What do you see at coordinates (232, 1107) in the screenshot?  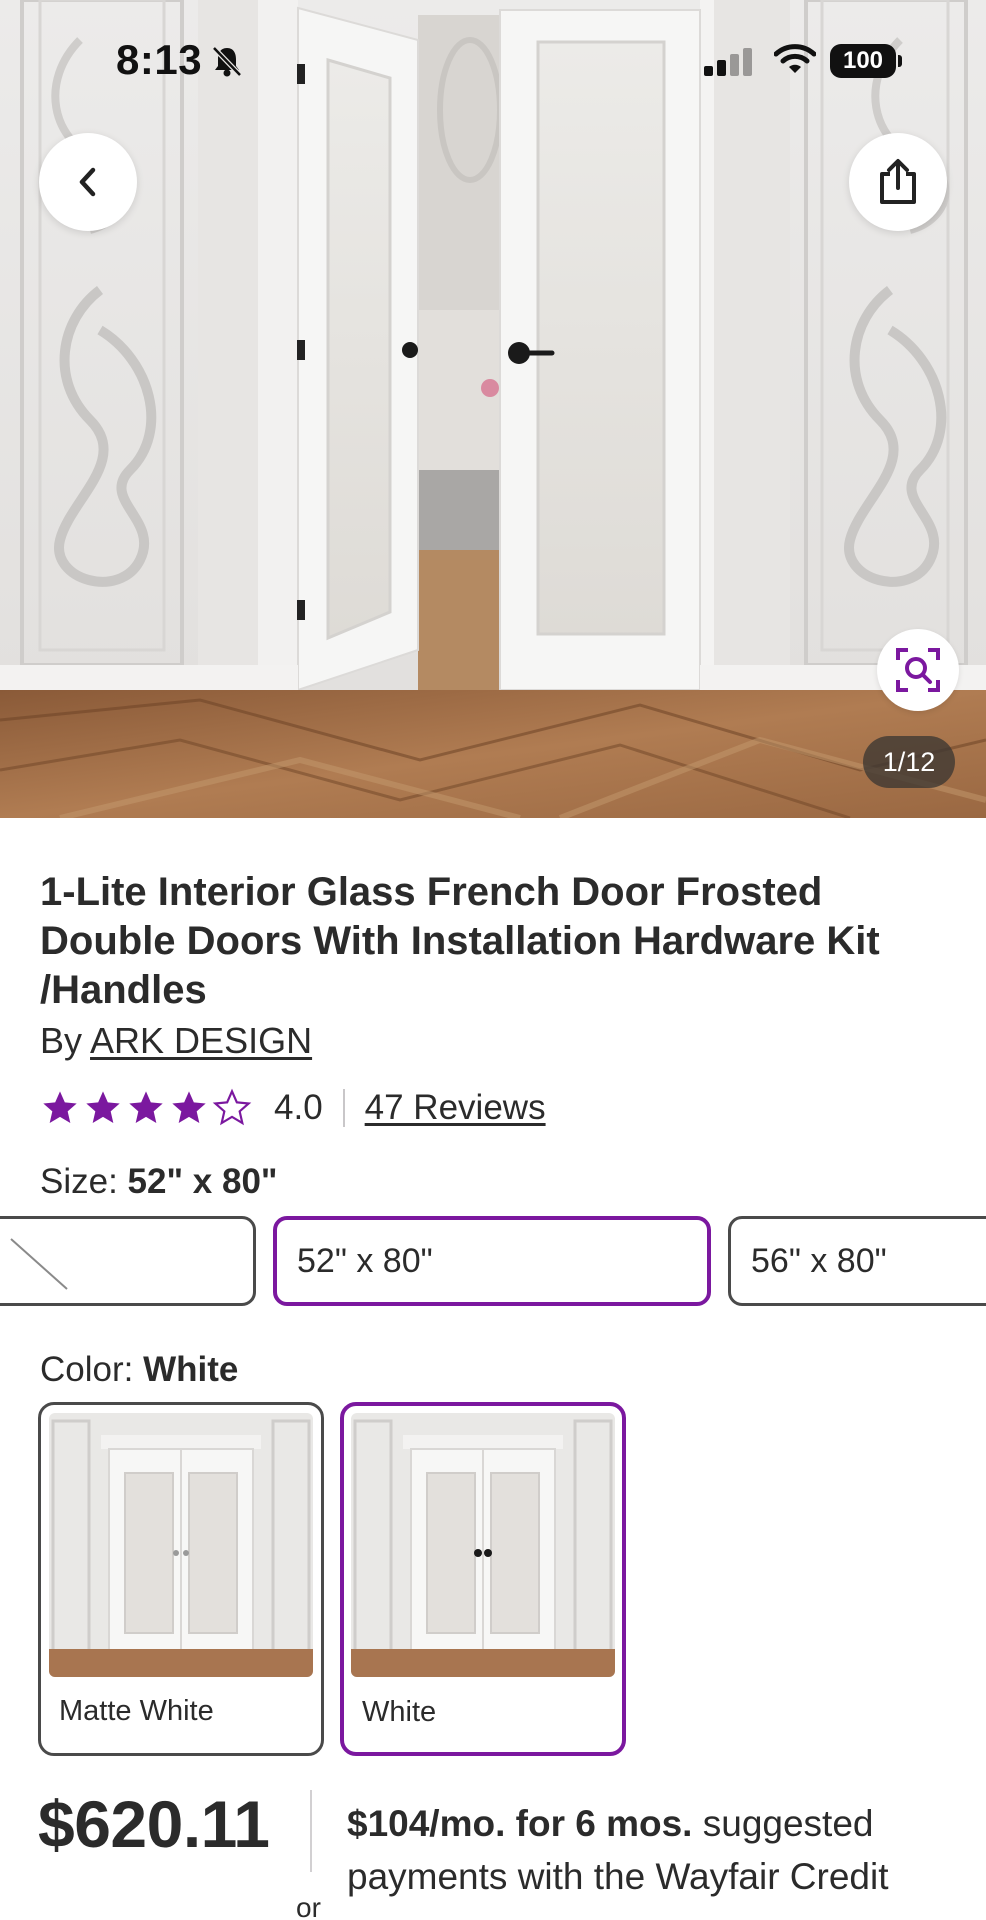 I see `star-empty-icon` at bounding box center [232, 1107].